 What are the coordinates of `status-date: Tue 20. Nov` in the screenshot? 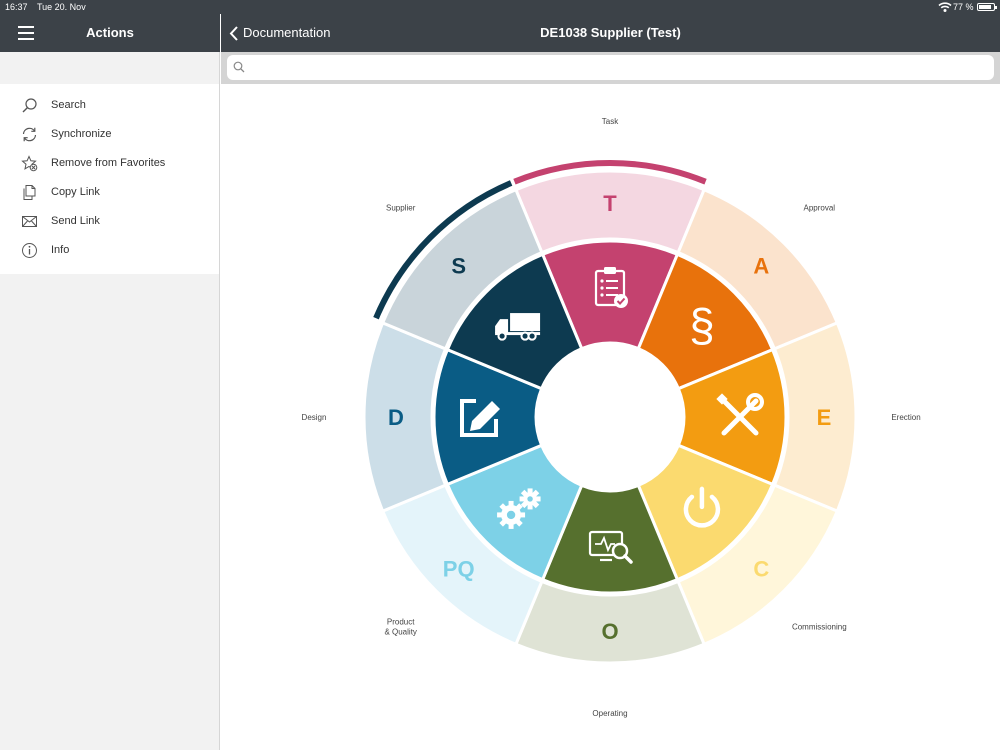 It's located at (61, 7).